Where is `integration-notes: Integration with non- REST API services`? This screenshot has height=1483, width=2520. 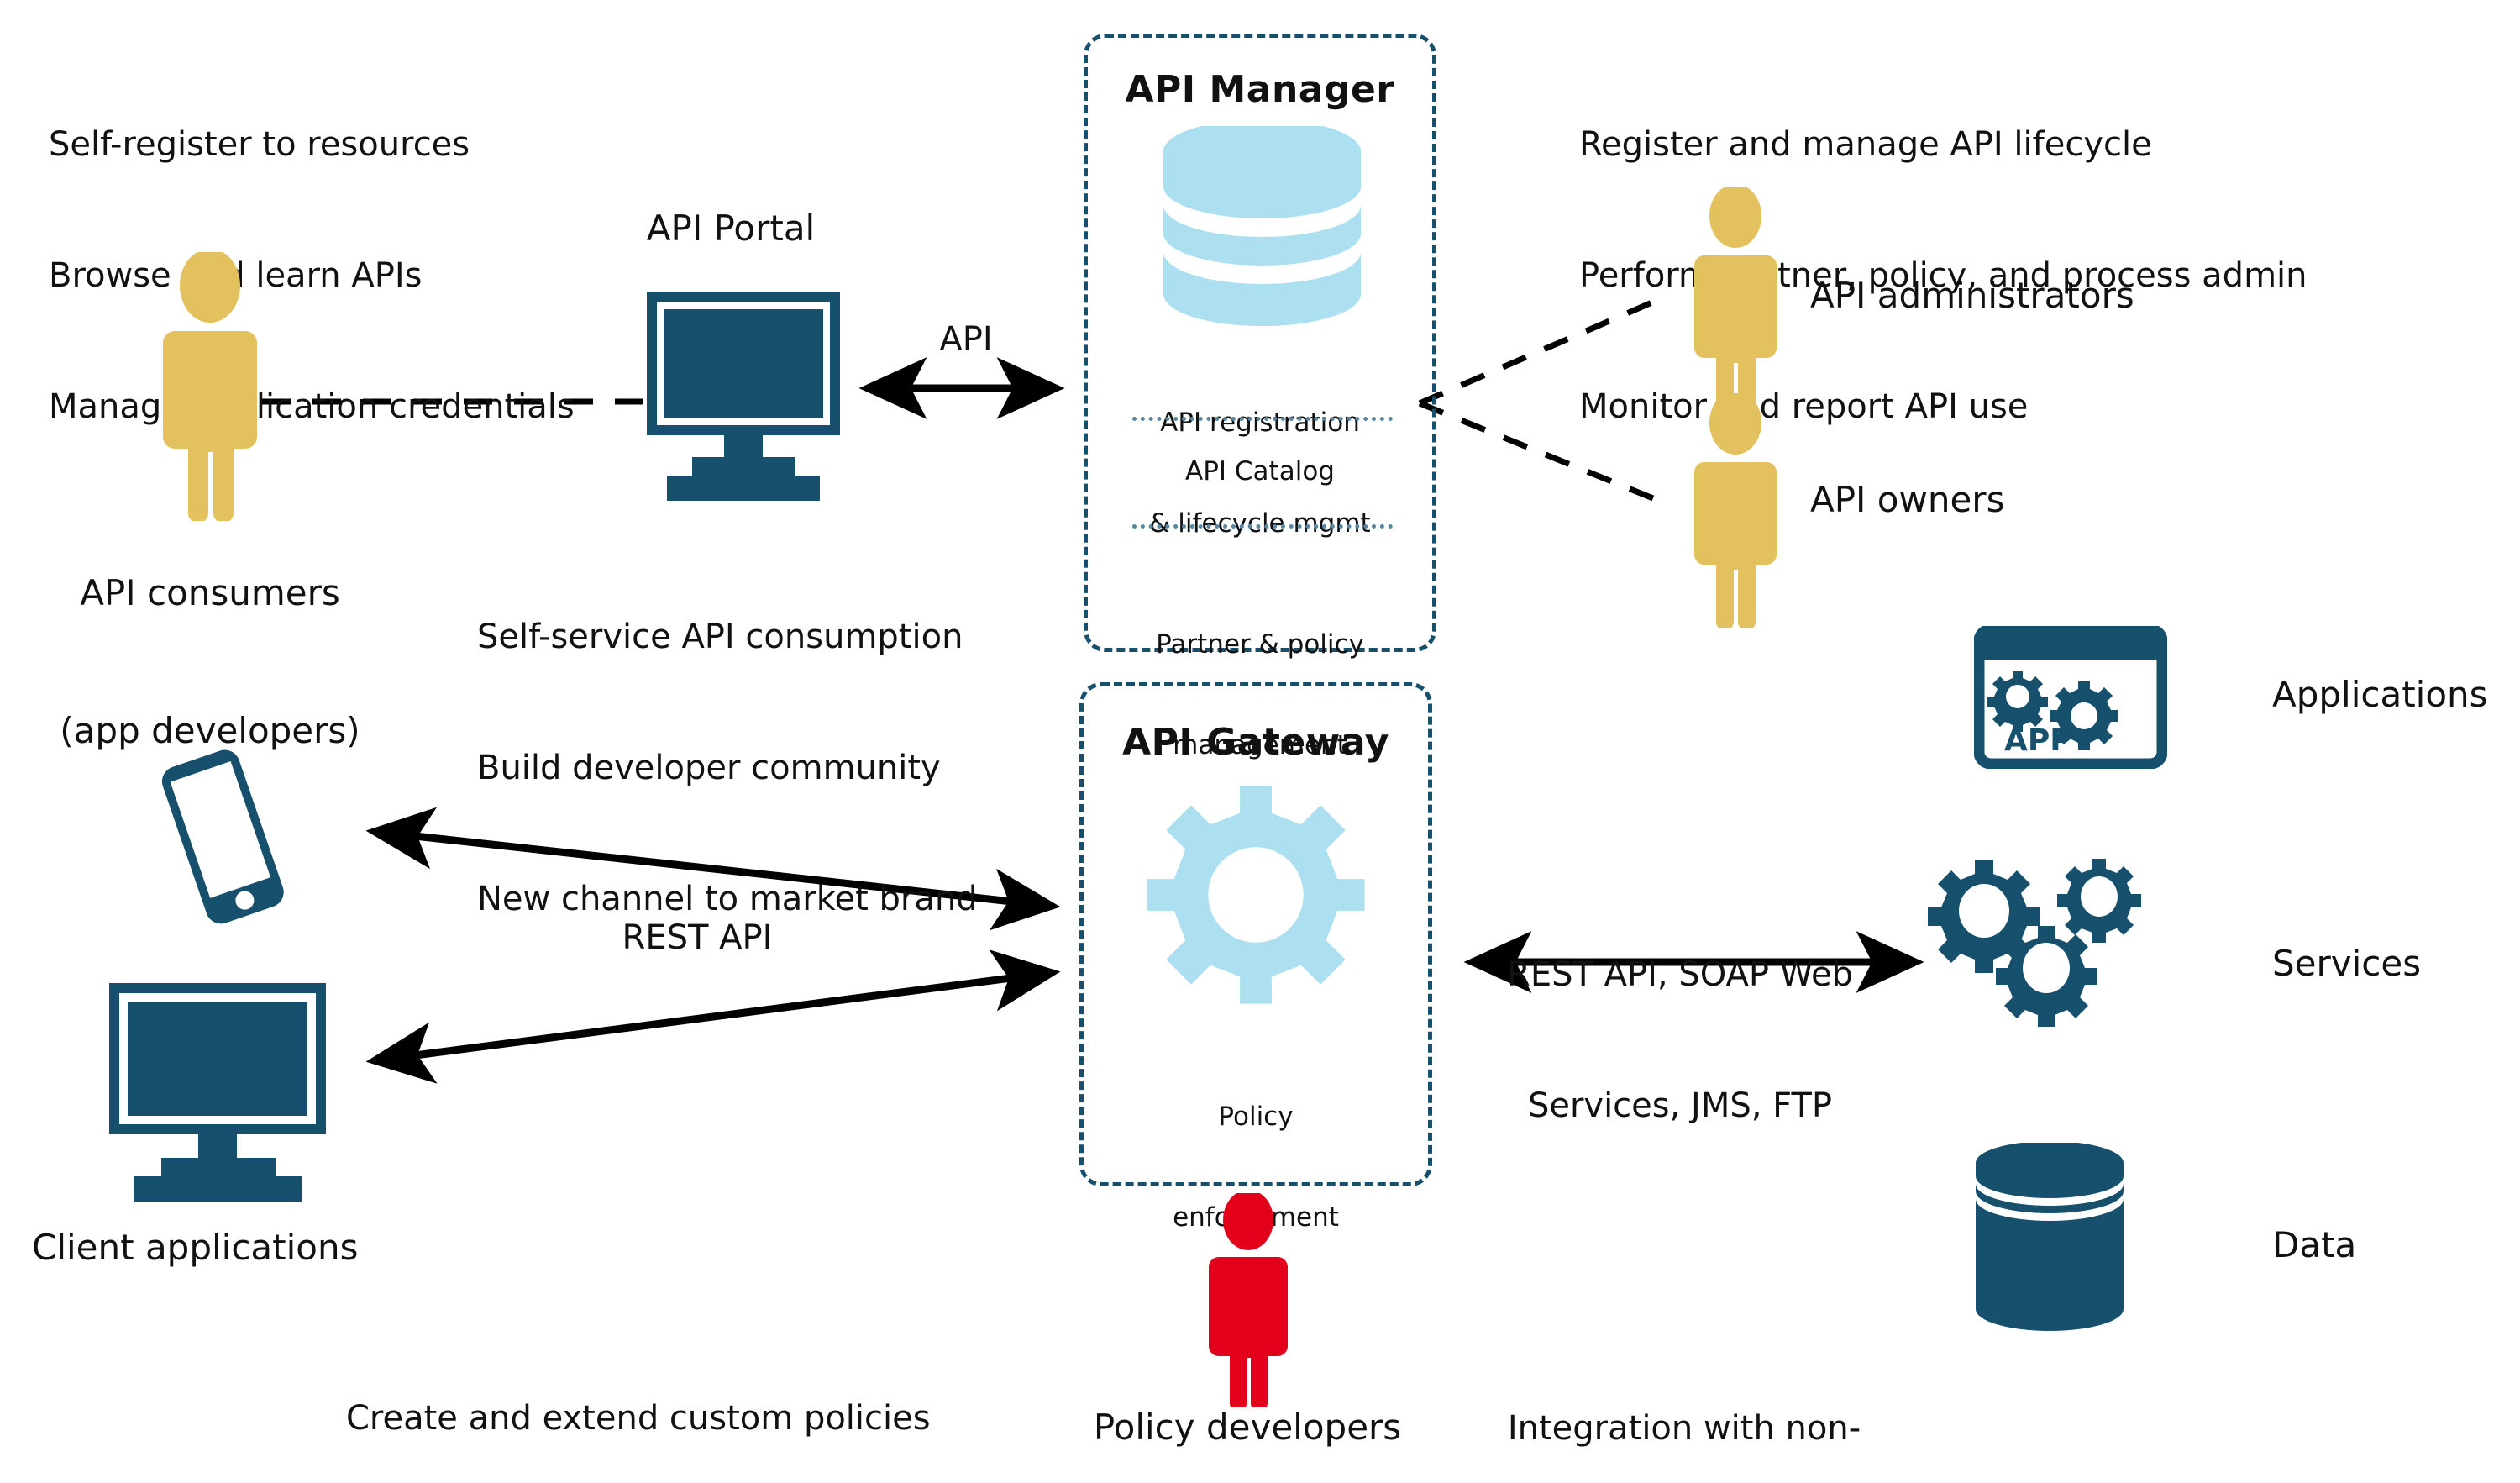
integration-notes: Integration with non- REST API services is located at coordinates (1684, 1401).